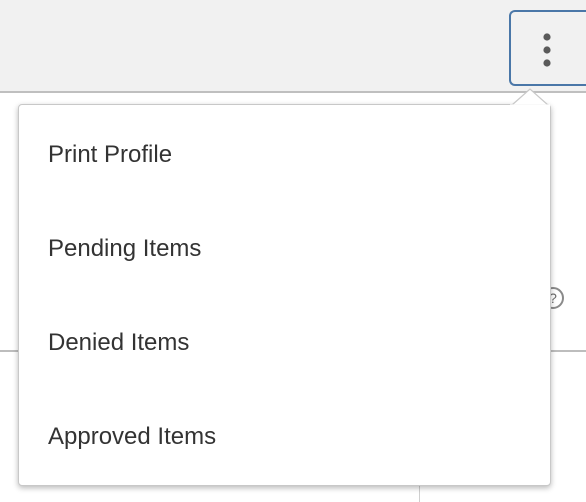  What do you see at coordinates (284, 437) in the screenshot?
I see `menu-item-approved-items: Approved Items` at bounding box center [284, 437].